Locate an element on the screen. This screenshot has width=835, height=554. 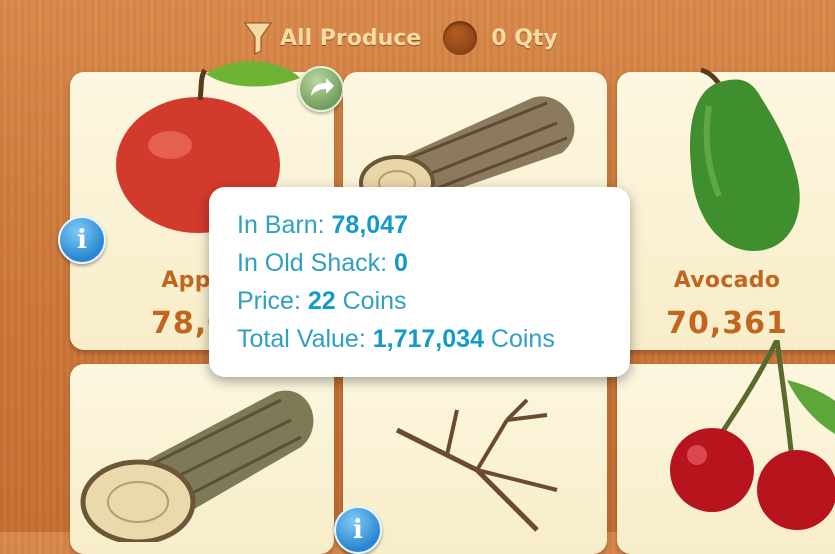
total-value: 1,717,034 is located at coordinates (428, 339).